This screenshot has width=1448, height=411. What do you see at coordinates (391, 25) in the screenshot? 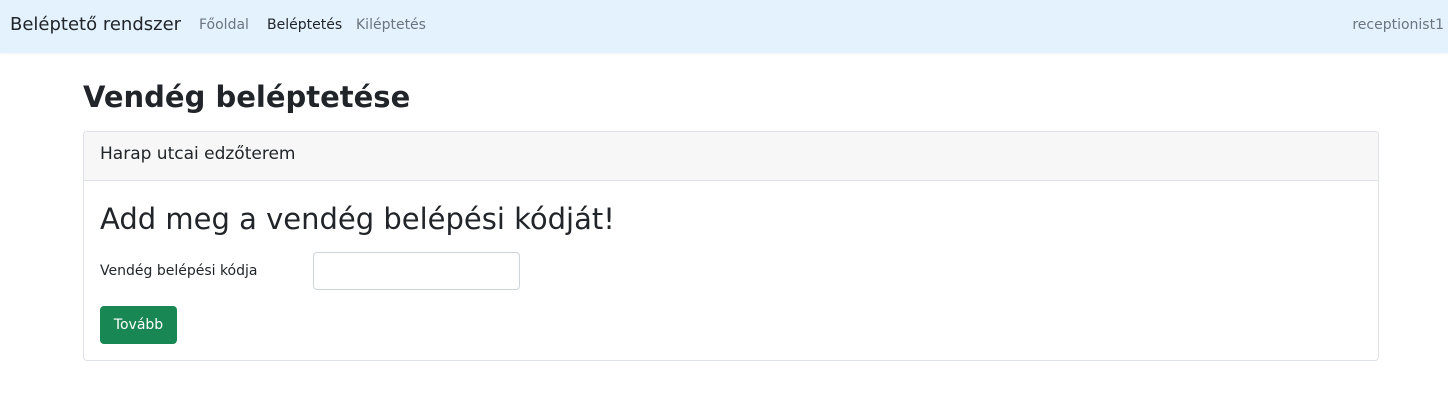
I see `nav-link-checkout: Kiléptetés` at bounding box center [391, 25].